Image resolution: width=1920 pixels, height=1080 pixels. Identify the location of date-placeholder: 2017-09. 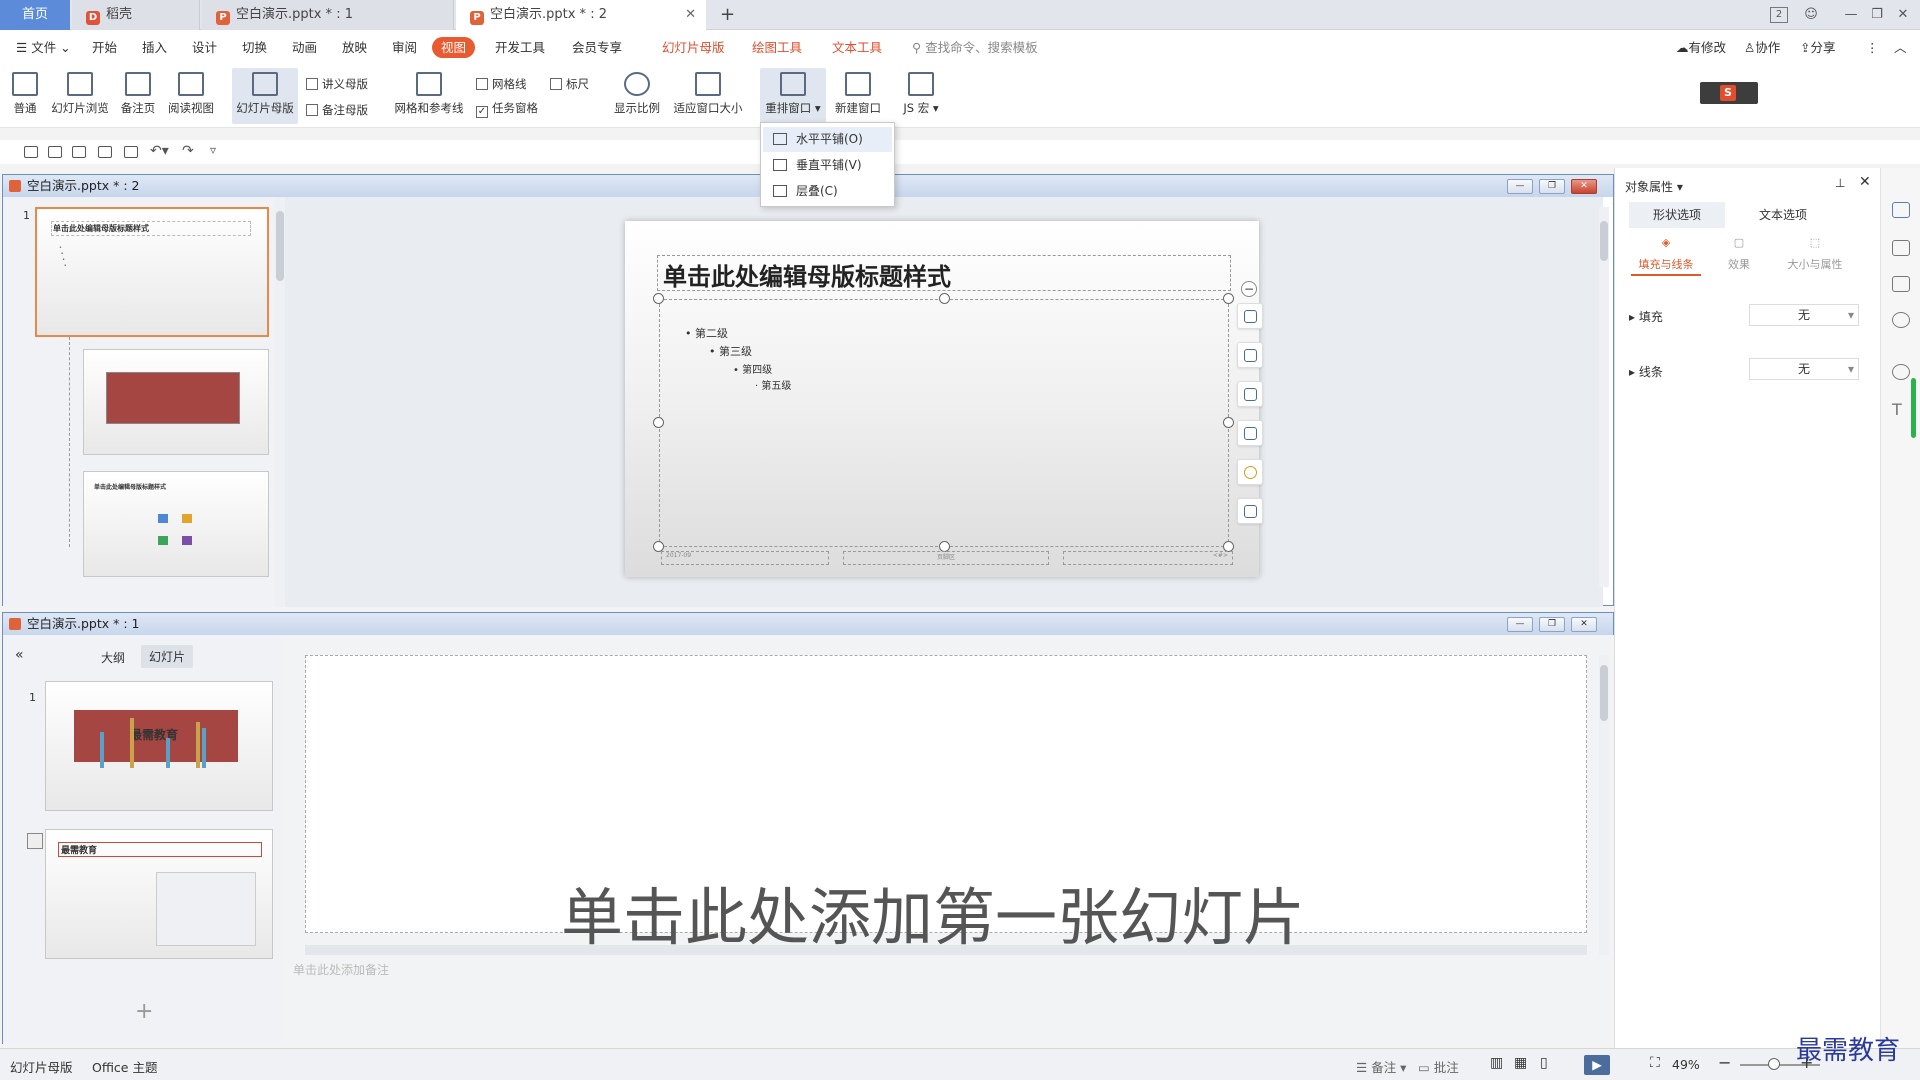
(745, 558).